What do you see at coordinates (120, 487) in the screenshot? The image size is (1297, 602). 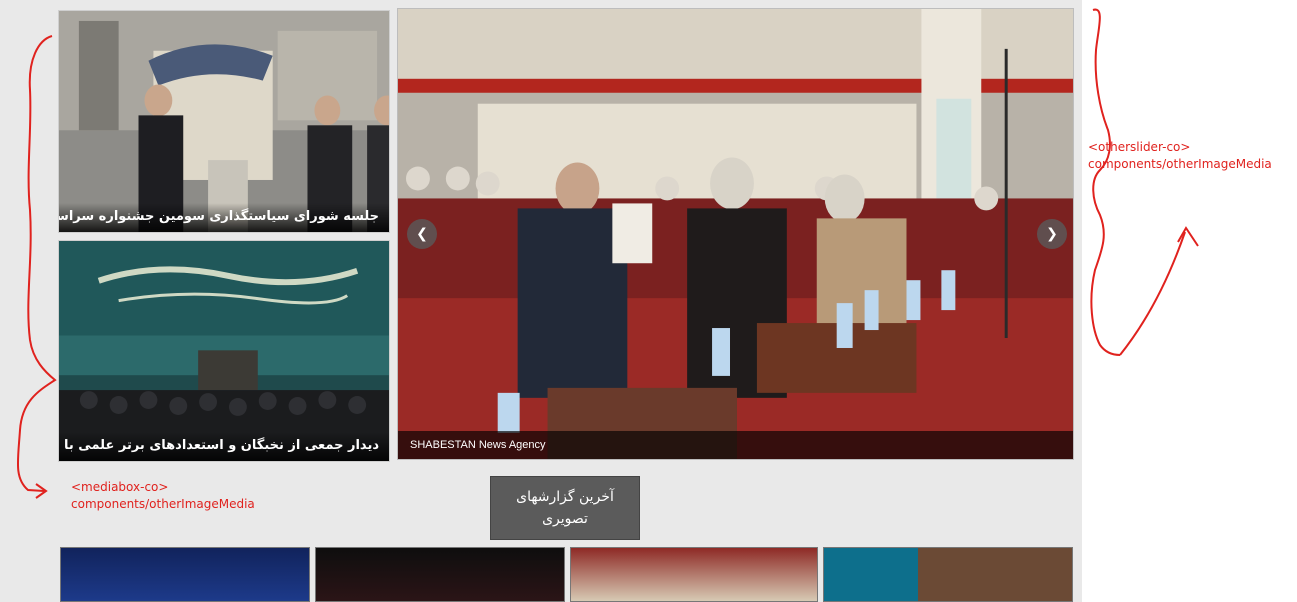 I see `annotation-mediabox-label: <mediabox-co>` at bounding box center [120, 487].